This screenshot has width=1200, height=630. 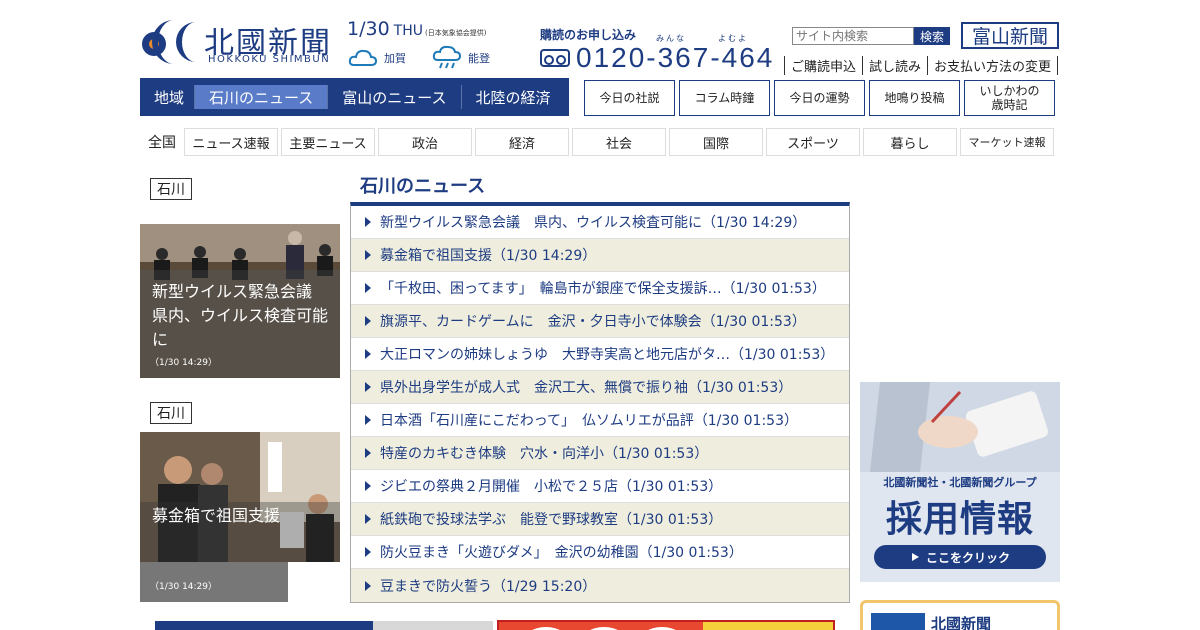 What do you see at coordinates (993, 65) in the screenshot?
I see `link-payment-change: お支払い方法の変更` at bounding box center [993, 65].